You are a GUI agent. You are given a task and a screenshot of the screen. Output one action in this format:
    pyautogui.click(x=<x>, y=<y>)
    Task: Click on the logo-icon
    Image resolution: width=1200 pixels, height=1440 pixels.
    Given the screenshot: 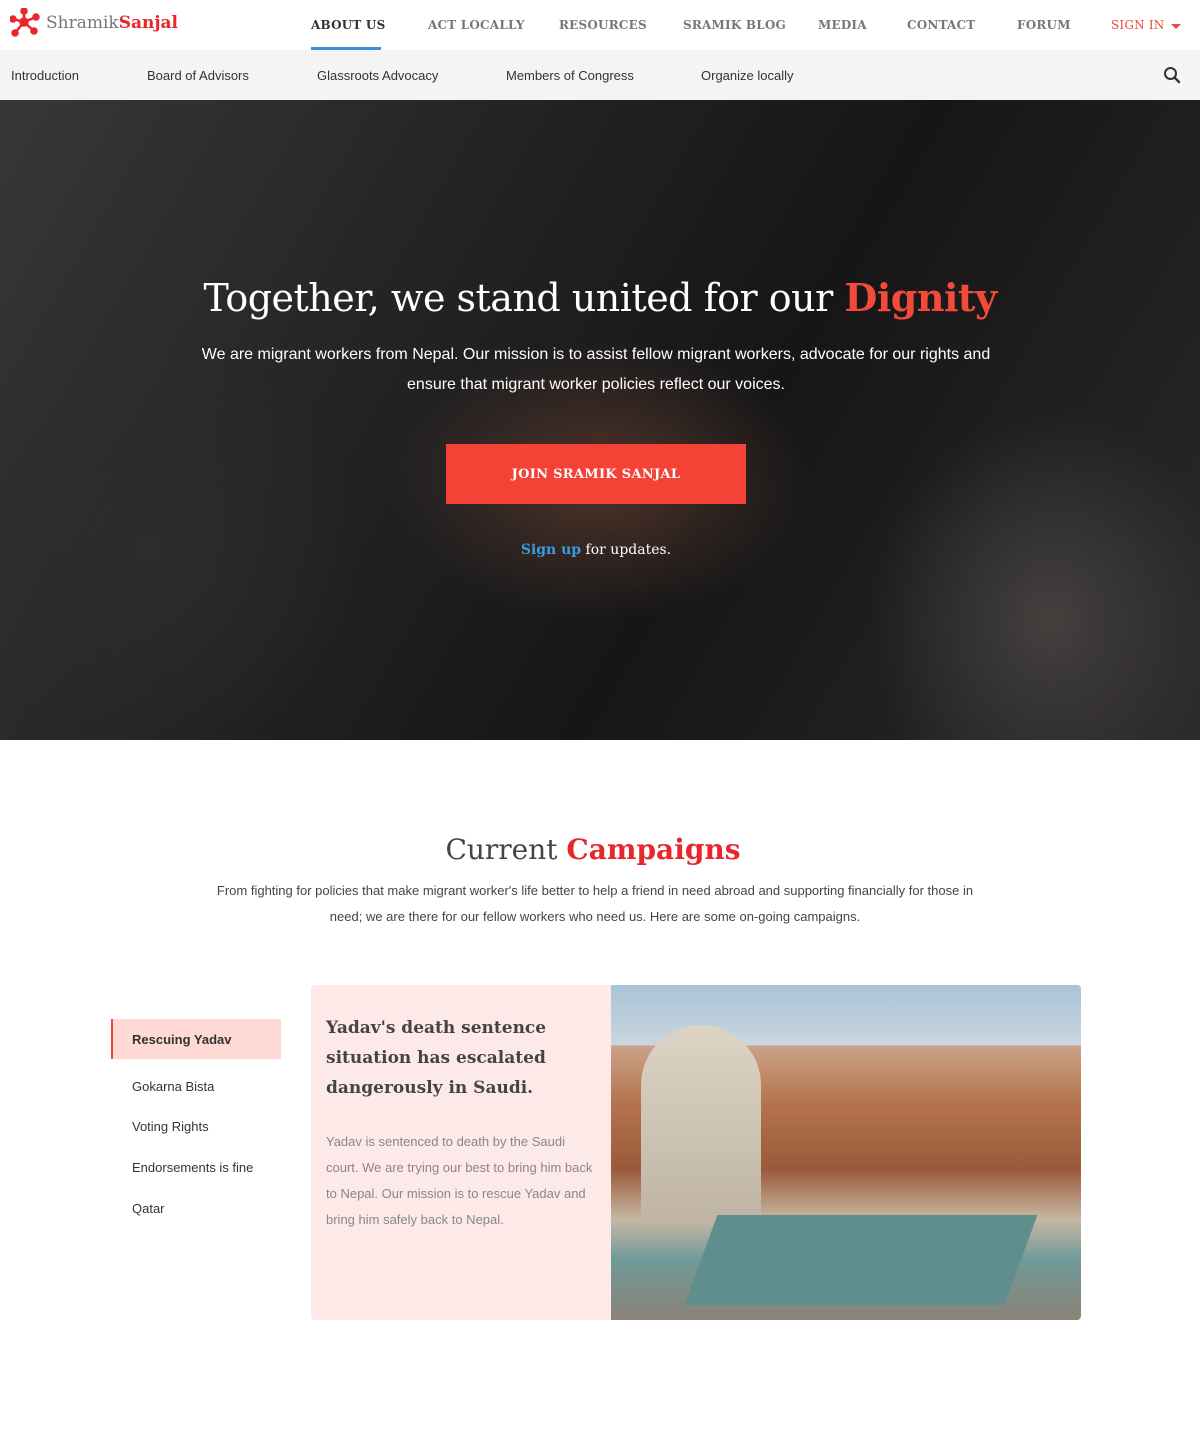 What is the action you would take?
    pyautogui.click(x=25, y=22)
    